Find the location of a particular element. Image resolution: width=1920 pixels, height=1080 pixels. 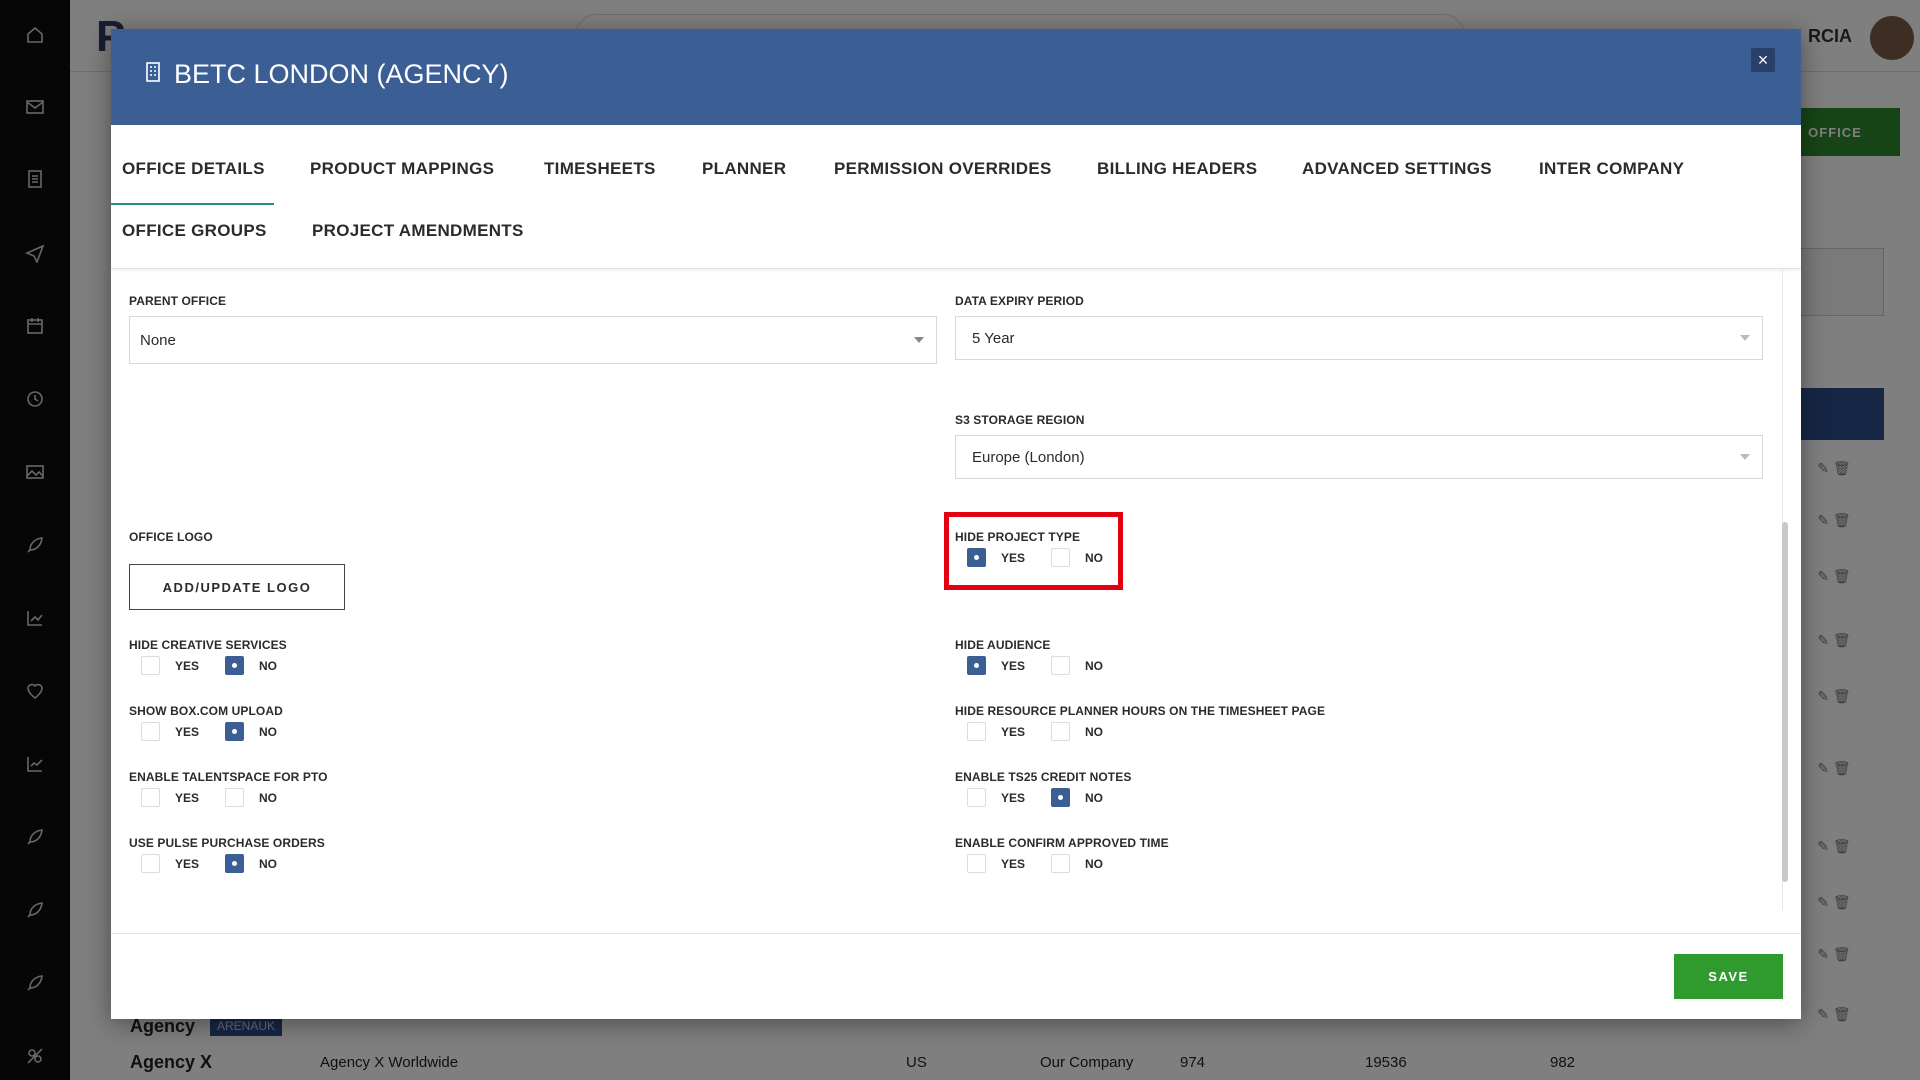

hide-audience-yes-radio is located at coordinates (976, 665).